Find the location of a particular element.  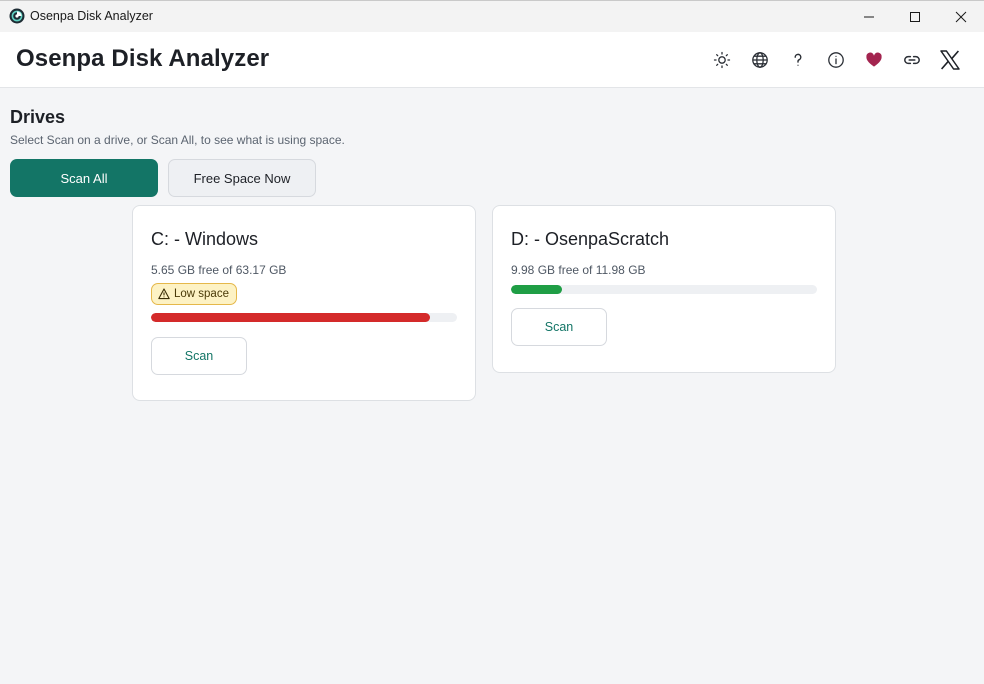

drive-free-space: 5.65 GB free of 63.17 GB is located at coordinates (219, 270).